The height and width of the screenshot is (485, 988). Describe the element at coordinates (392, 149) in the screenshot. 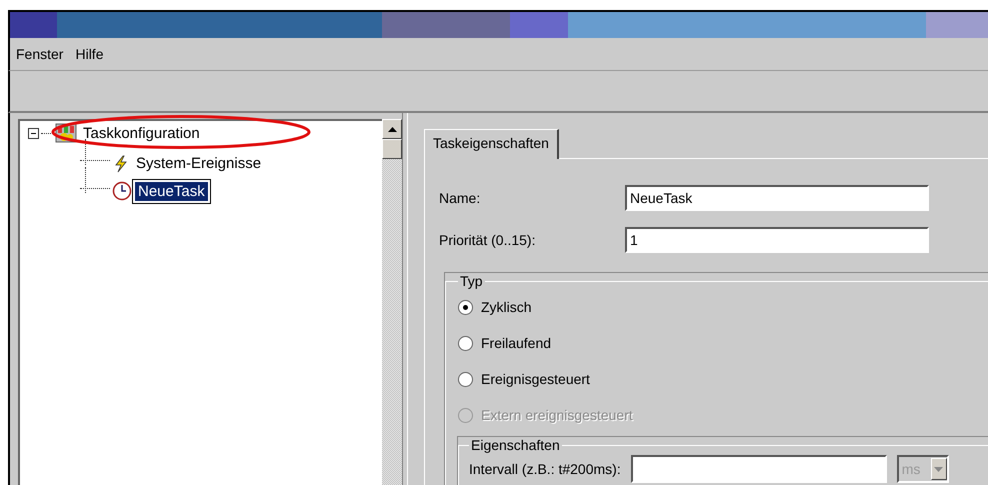

I see `scroll-thumb` at that location.